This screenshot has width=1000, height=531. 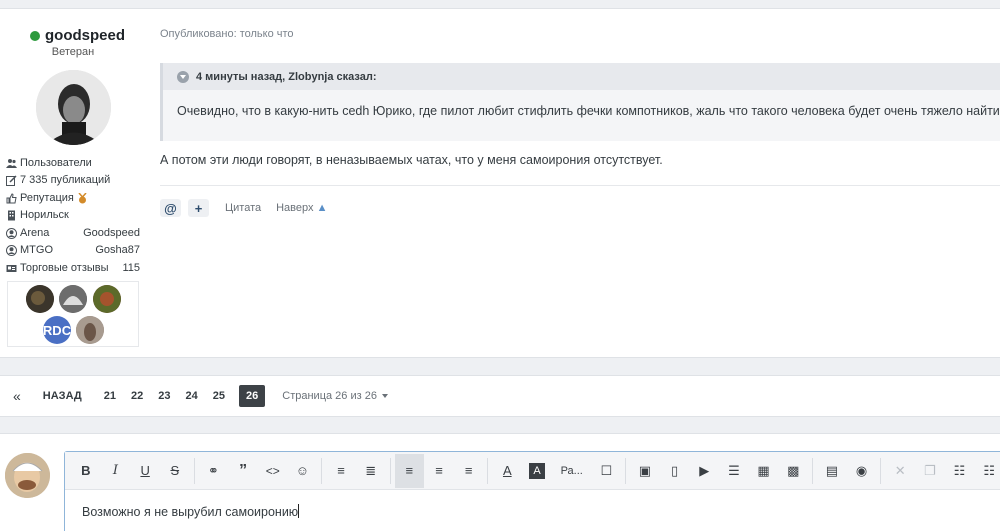 I want to click on page-link: 21, so click(x=110, y=396).